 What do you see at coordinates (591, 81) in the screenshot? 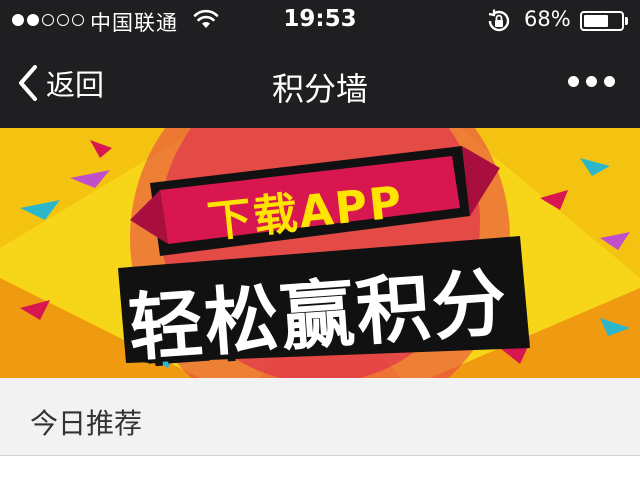
I see `more-dots-icon` at bounding box center [591, 81].